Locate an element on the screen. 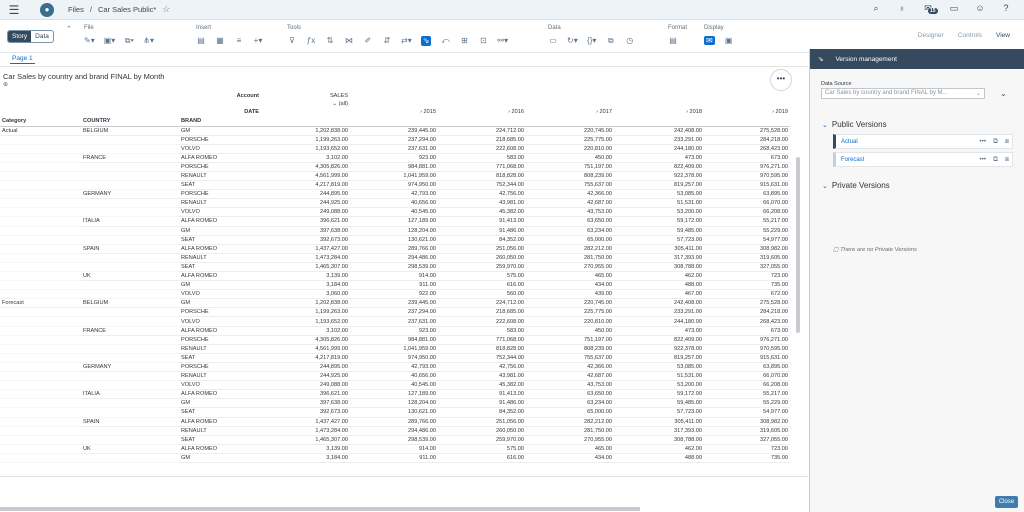 This screenshot has width=1024, height=512. value-cell: 915,631.00 is located at coordinates (747, 185).